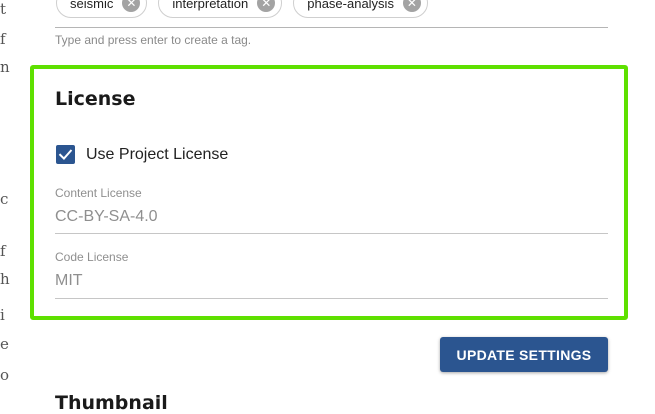 The image size is (655, 414). Describe the element at coordinates (92, 5) in the screenshot. I see `tag-chip-label: seismic` at that location.